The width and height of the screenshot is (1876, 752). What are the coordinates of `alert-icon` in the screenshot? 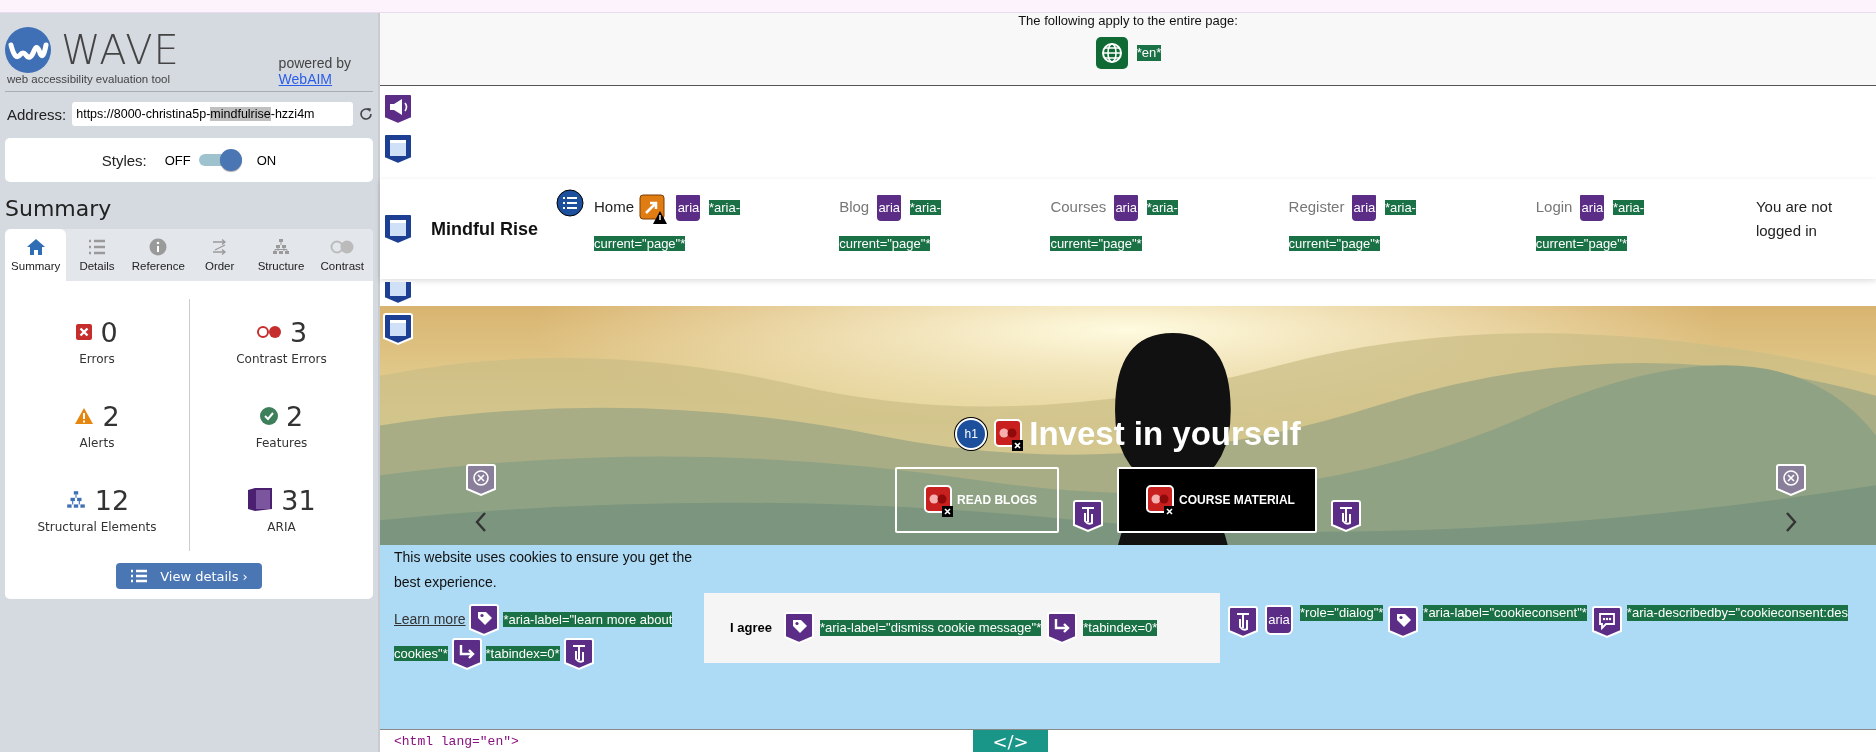 It's located at (84, 416).